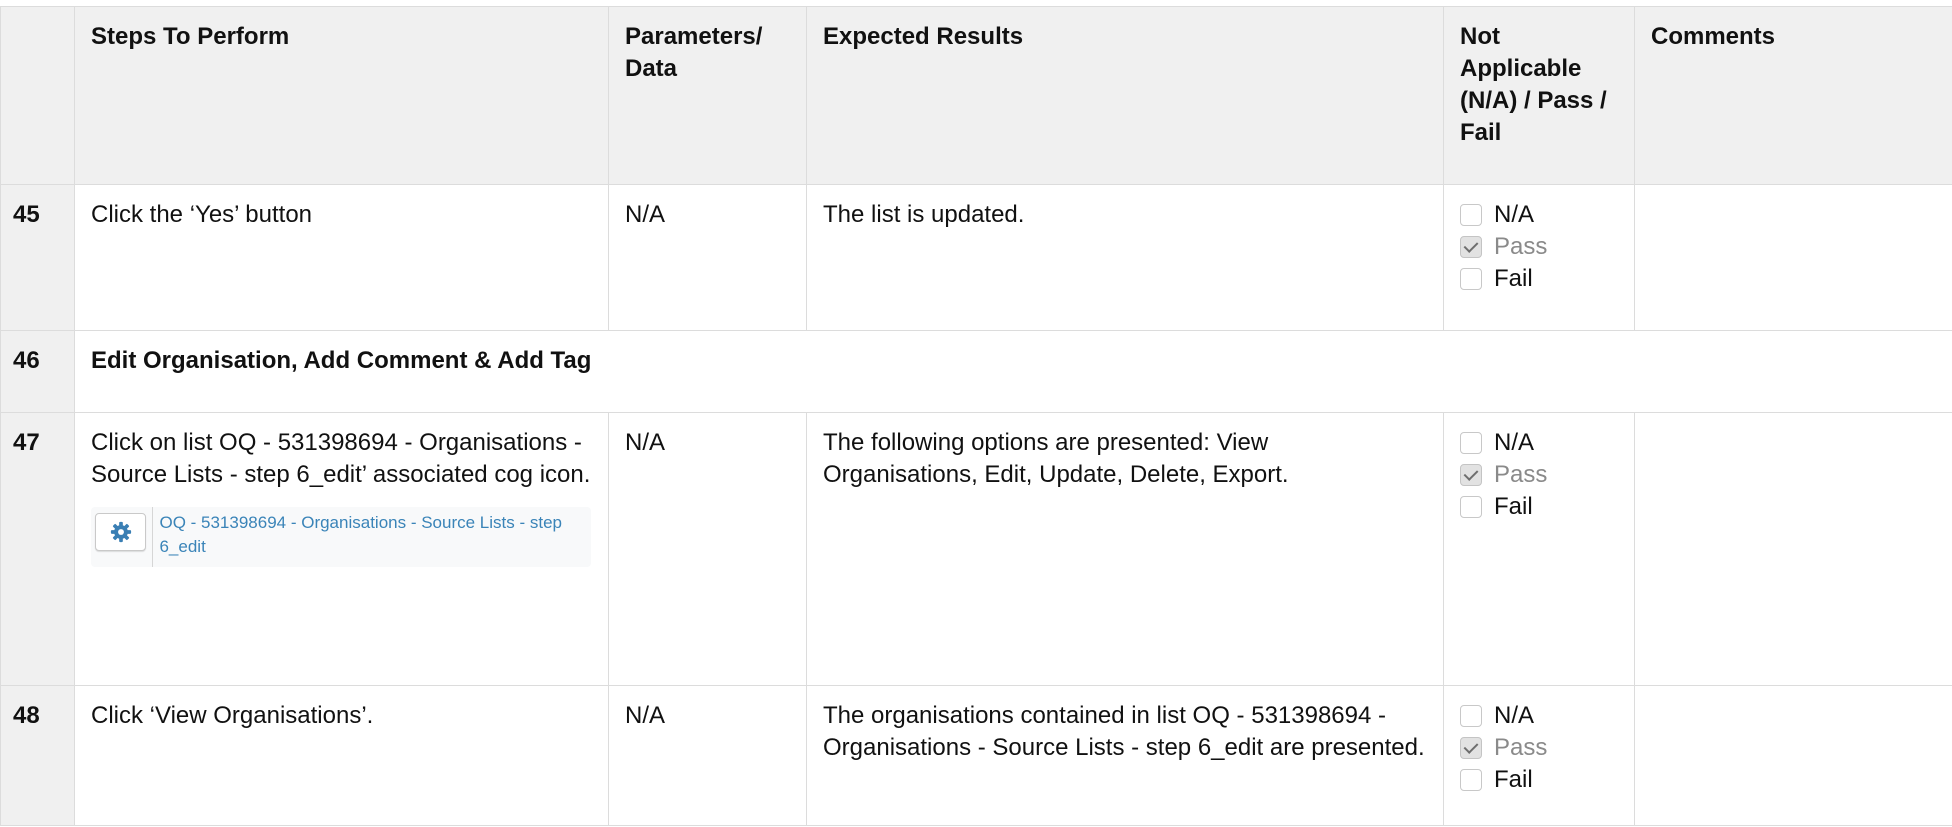 This screenshot has width=1952, height=827. I want to click on step-text: Click ‘View Organisations’., so click(341, 755).